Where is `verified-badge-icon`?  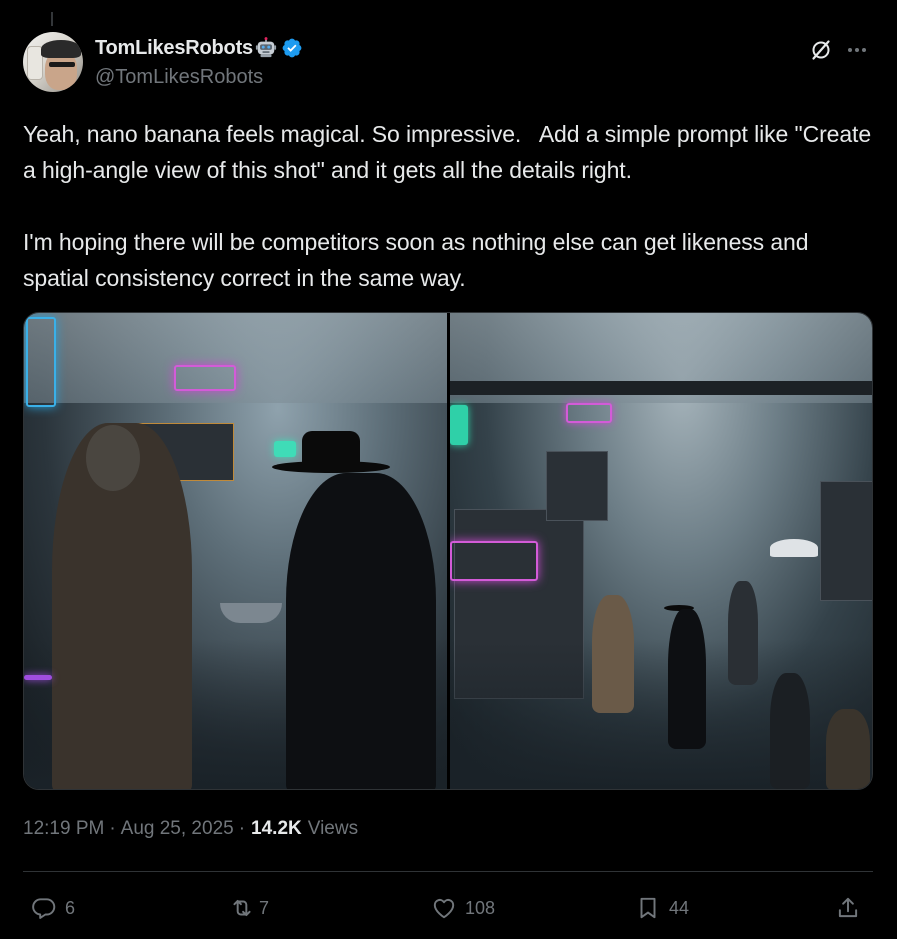
verified-badge-icon is located at coordinates (292, 48).